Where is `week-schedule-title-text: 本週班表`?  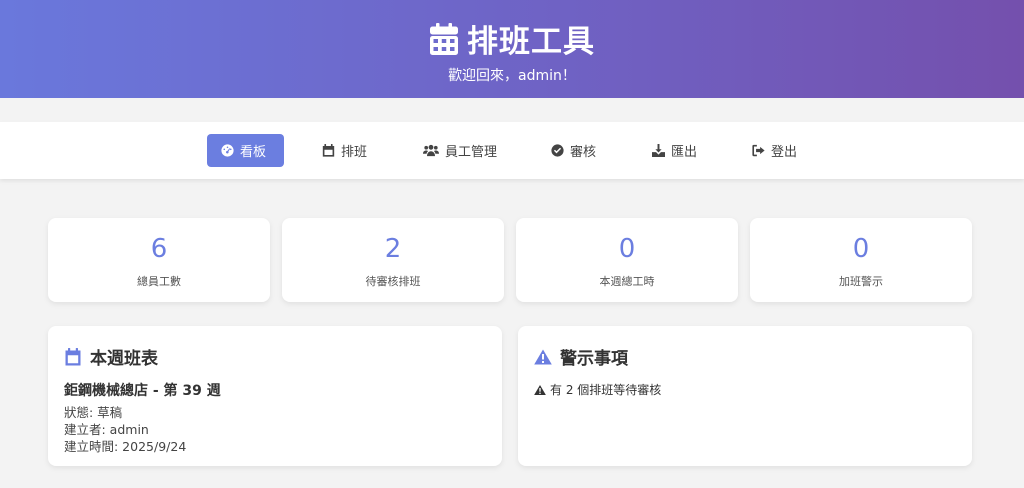
week-schedule-title-text: 本週班表 is located at coordinates (124, 359).